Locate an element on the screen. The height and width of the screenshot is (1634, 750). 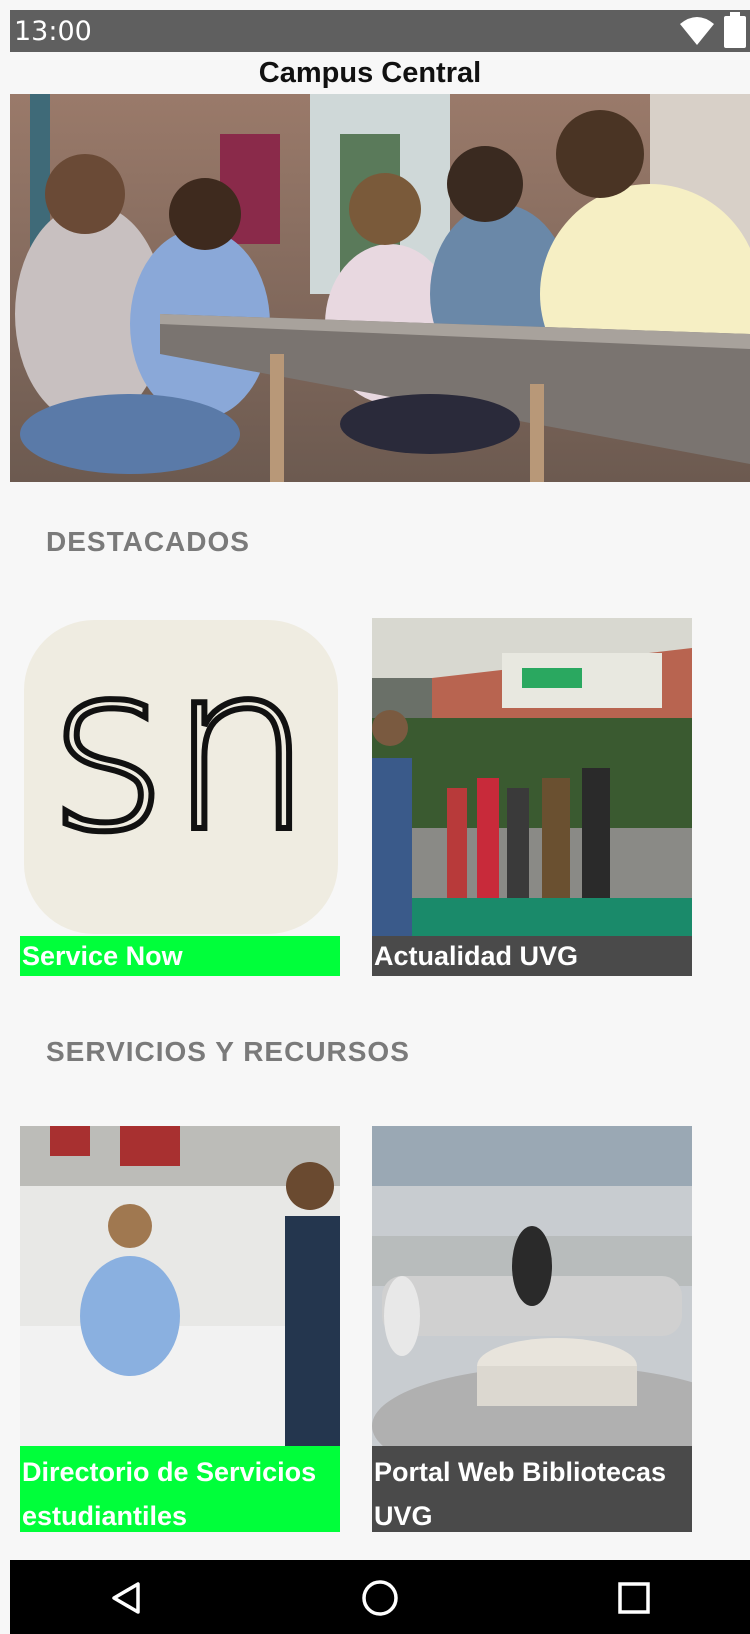
battery-icon is located at coordinates (735, 30).